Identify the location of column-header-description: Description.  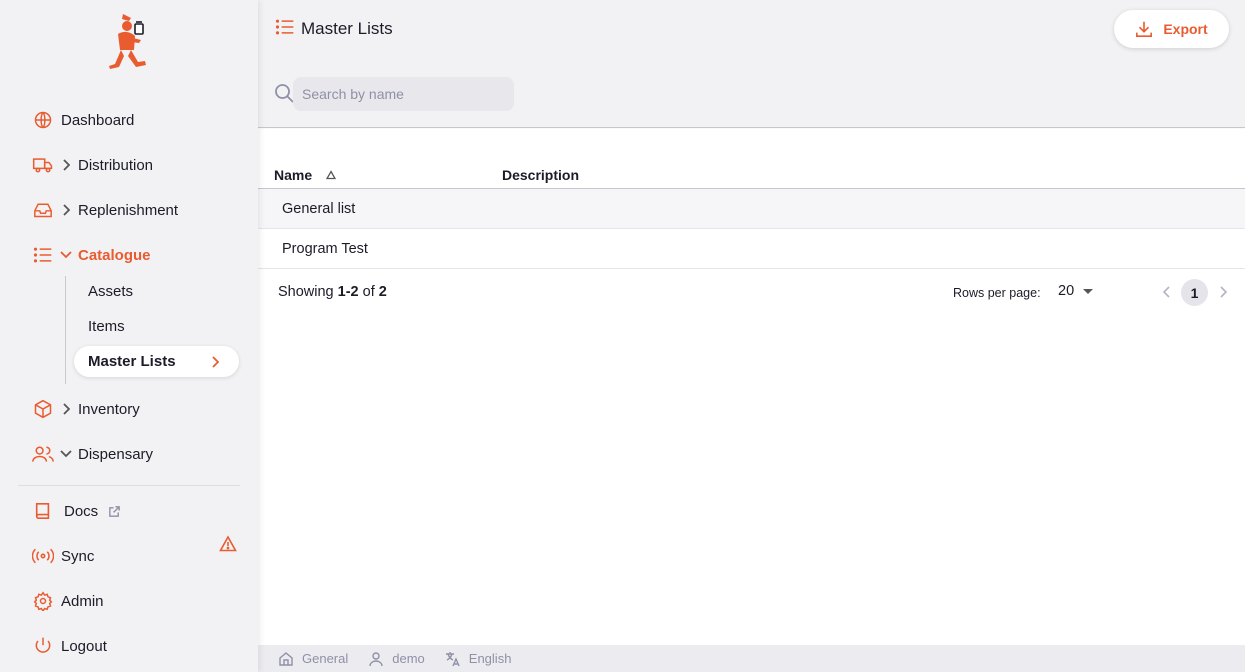
(541, 175).